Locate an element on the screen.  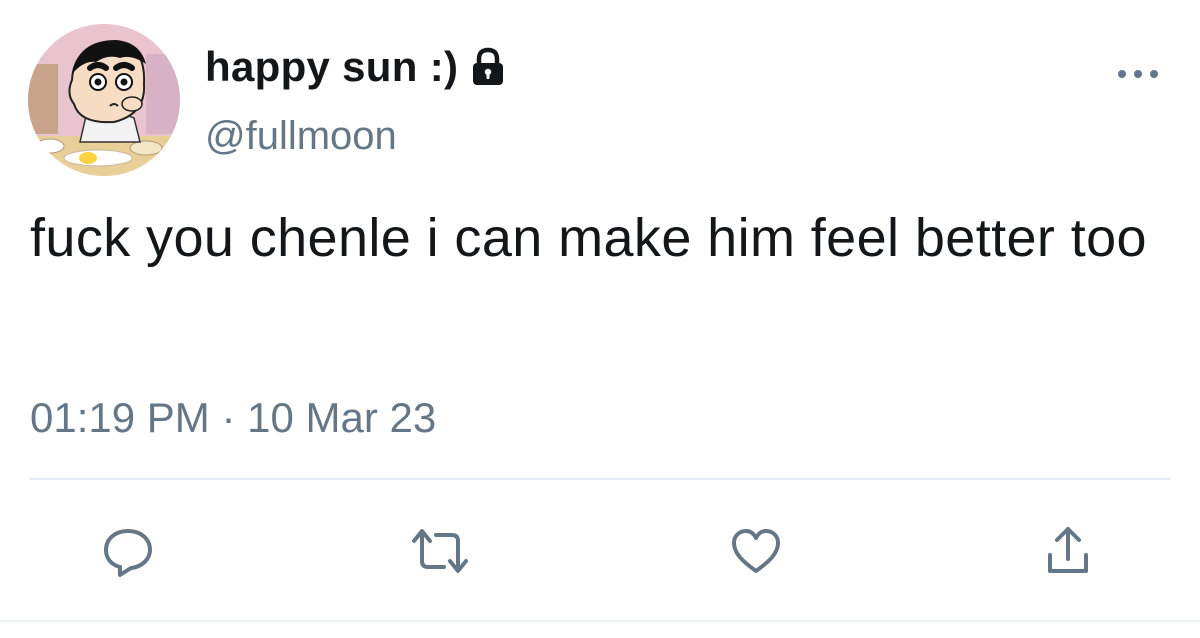
bottom-divider is located at coordinates (600, 621).